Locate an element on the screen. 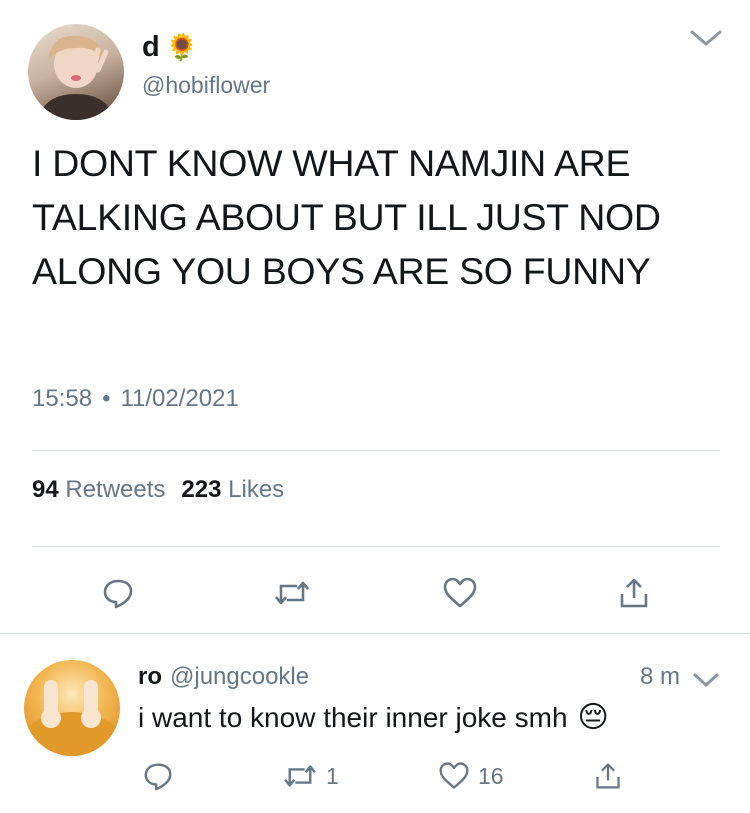 Image resolution: width=750 pixels, height=813 pixels. likes-label: Likes is located at coordinates (256, 489).